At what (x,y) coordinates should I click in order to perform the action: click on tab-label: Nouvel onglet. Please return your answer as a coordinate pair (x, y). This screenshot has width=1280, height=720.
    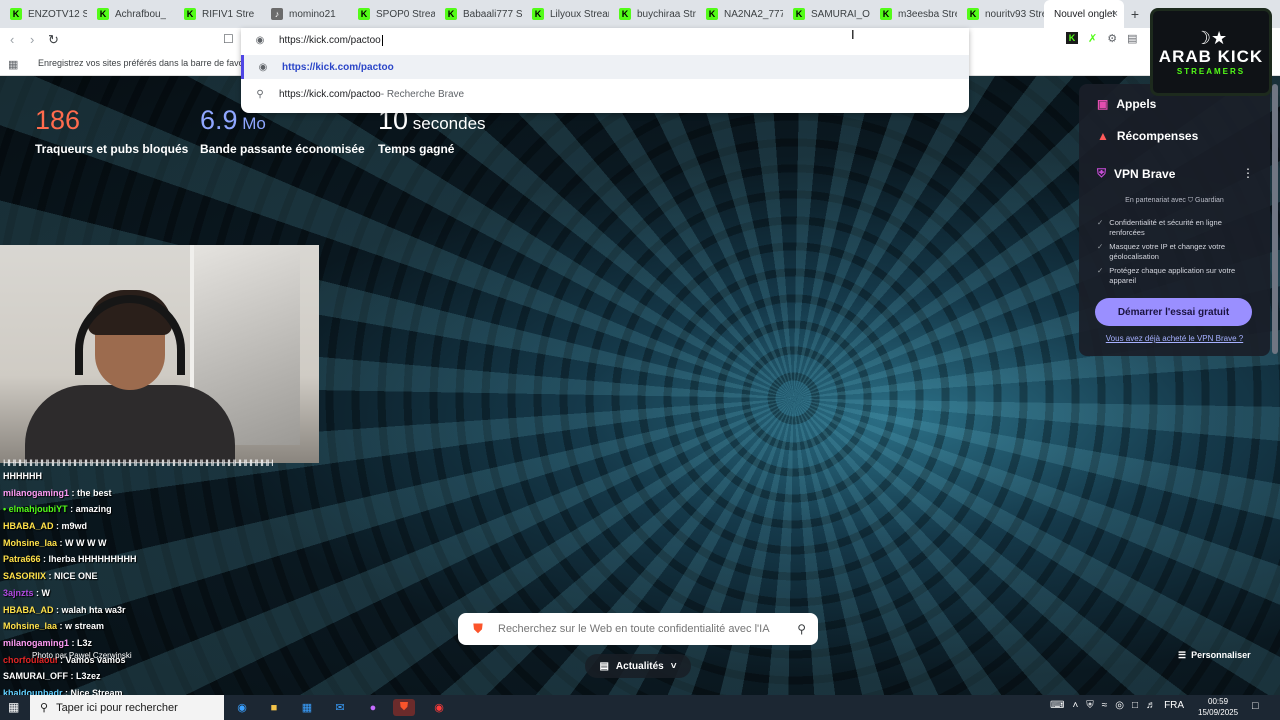
    Looking at the image, I should click on (1085, 14).